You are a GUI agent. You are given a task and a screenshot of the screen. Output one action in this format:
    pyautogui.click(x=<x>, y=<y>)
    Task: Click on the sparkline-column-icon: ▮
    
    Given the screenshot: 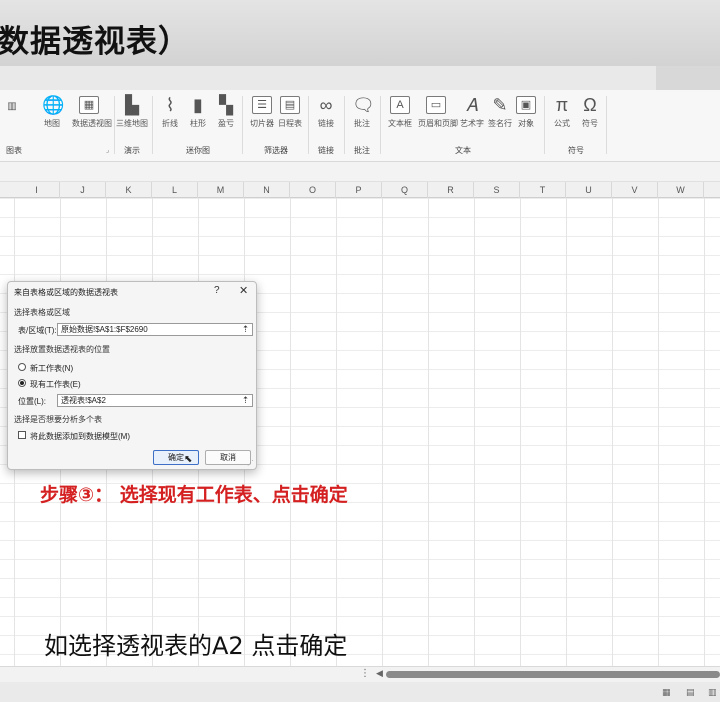 What is the action you would take?
    pyautogui.click(x=198, y=105)
    